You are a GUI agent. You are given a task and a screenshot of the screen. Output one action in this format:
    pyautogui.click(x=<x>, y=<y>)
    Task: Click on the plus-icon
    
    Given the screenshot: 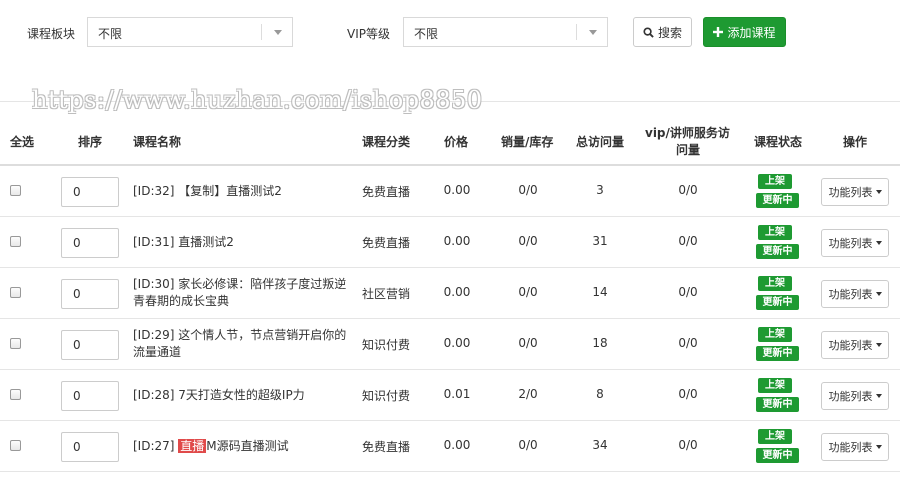 What is the action you would take?
    pyautogui.click(x=718, y=32)
    